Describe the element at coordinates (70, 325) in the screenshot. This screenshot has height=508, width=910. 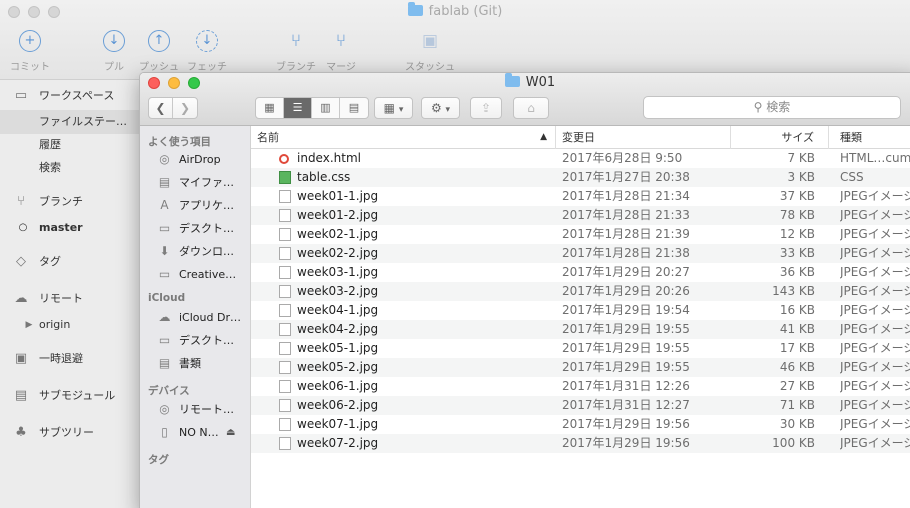
I see `sidebar-item-origin: ▶ origin` at that location.